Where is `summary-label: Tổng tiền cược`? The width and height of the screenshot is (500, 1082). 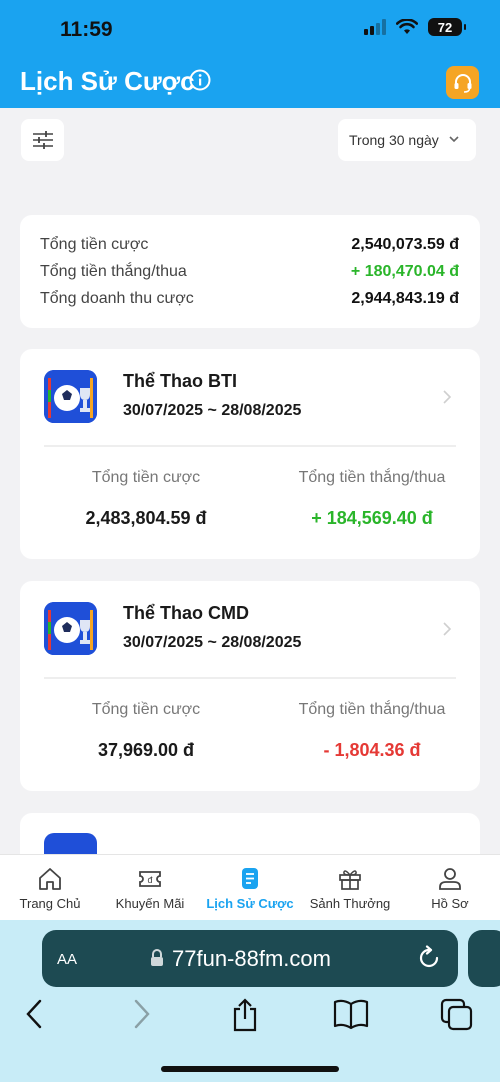
summary-label: Tổng tiền cược is located at coordinates (94, 244).